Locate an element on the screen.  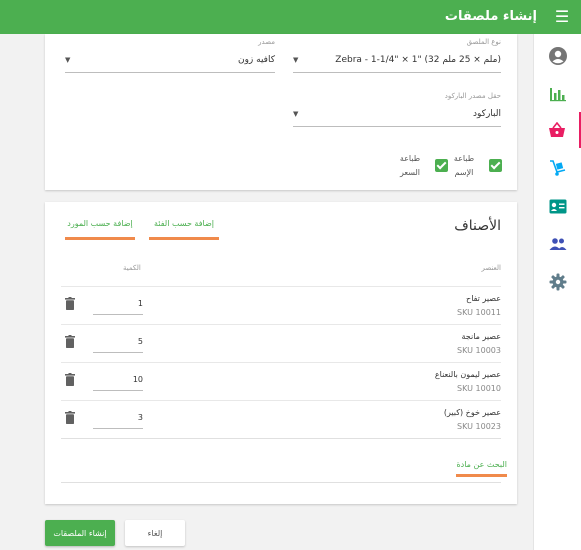
nav-inventory is located at coordinates (557, 168).